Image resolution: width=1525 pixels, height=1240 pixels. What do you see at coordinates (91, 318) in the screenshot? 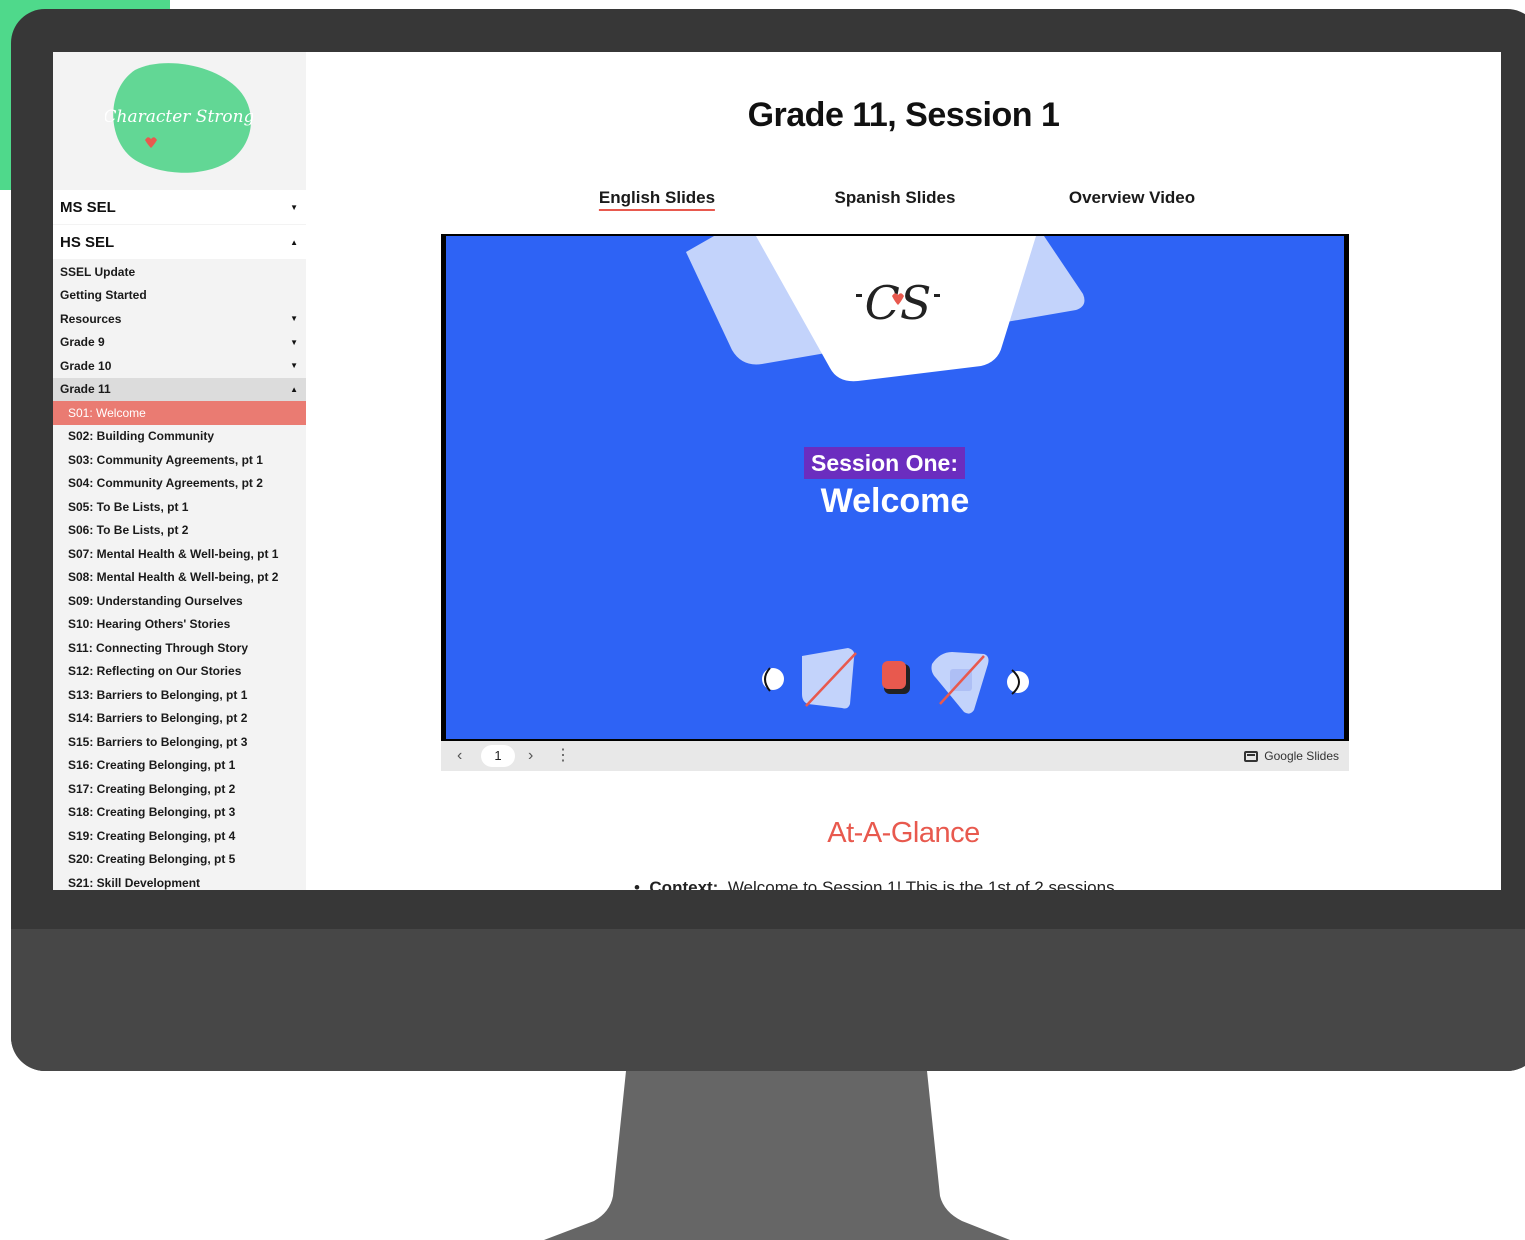
I see `sidebar-item-label: Resources` at bounding box center [91, 318].